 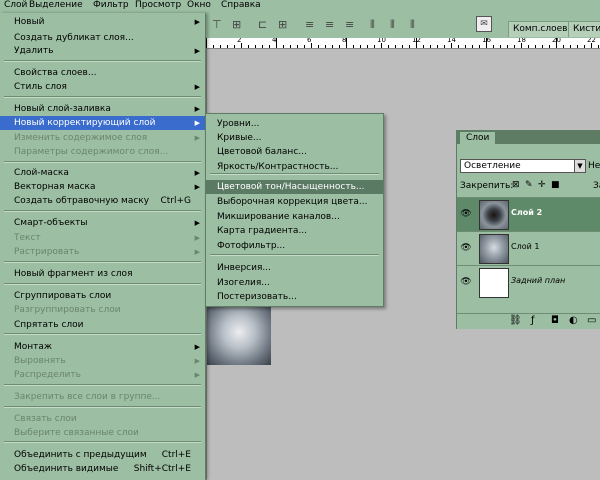 What do you see at coordinates (102, 347) in the screenshot?
I see `menu-item: Монтаж ▶` at bounding box center [102, 347].